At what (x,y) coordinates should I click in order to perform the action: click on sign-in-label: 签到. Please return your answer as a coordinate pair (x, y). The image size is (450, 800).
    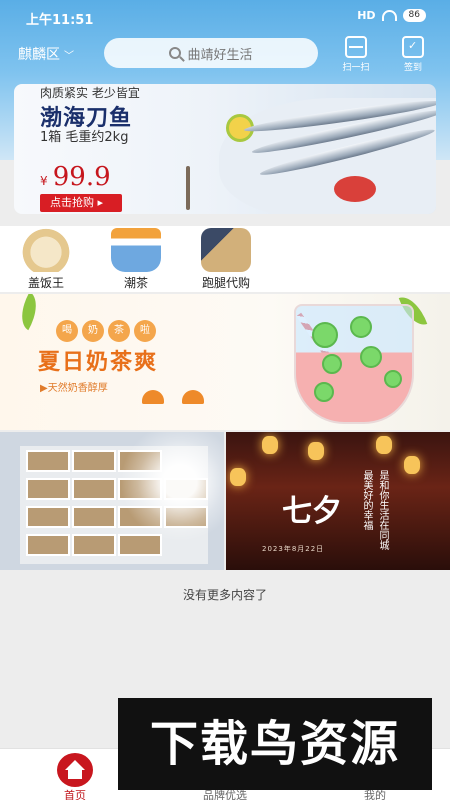
    Looking at the image, I should click on (412, 68).